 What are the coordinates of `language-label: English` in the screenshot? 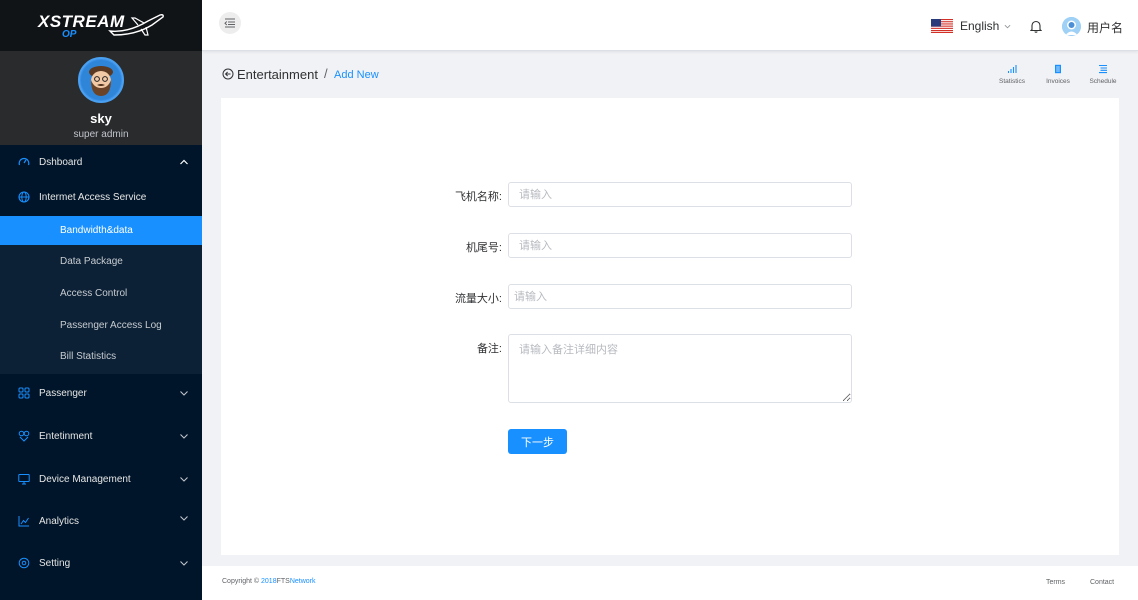 It's located at (980, 26).